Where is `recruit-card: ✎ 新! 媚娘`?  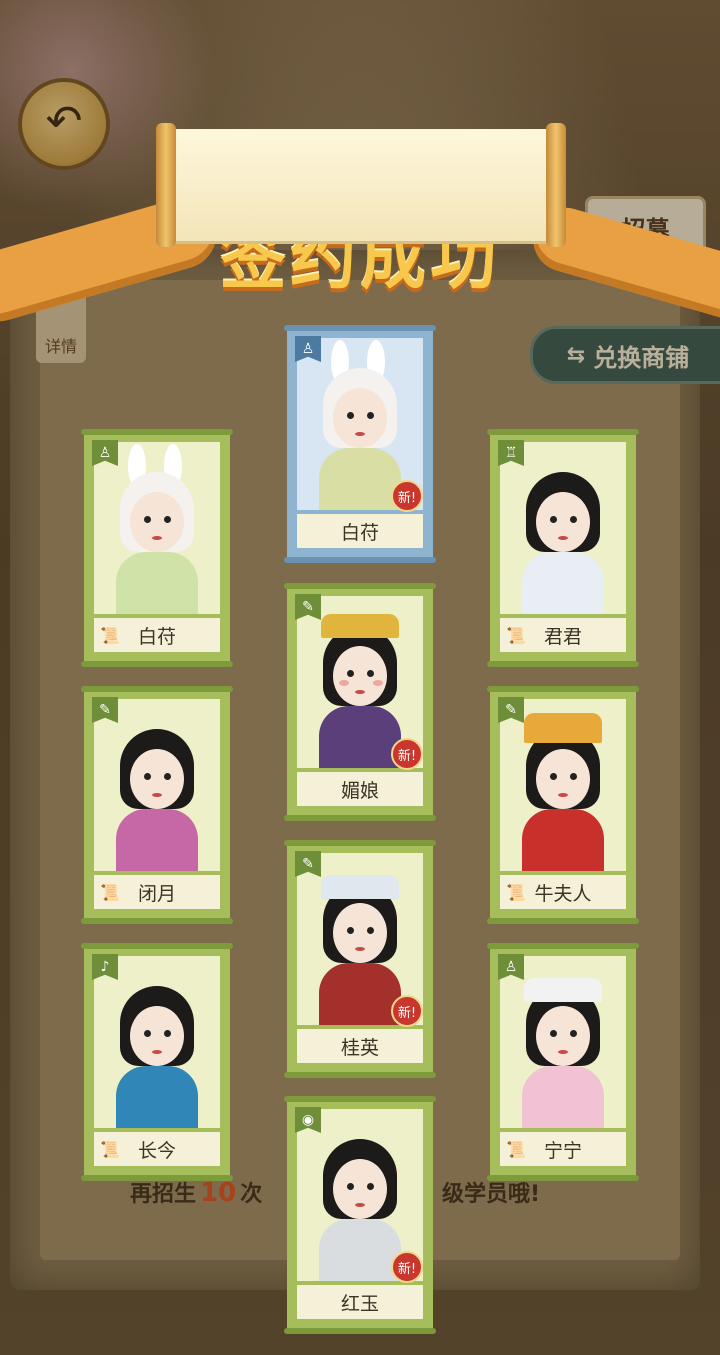
recruit-card: ✎ 新! 媚娘 is located at coordinates (360, 702).